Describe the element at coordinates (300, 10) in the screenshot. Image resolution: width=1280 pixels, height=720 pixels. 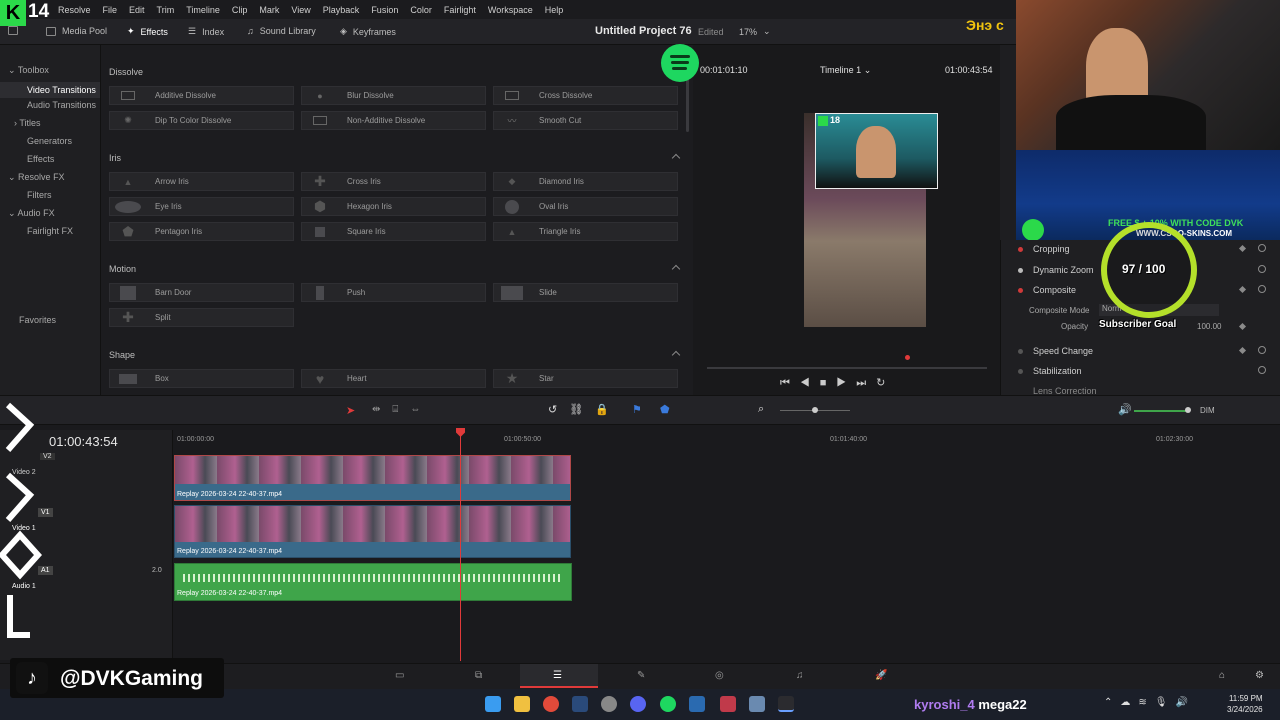
I see `menu-view: View` at that location.